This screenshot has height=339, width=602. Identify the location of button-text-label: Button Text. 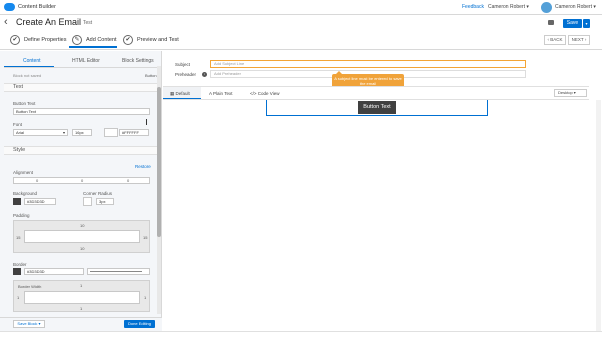
(24, 103).